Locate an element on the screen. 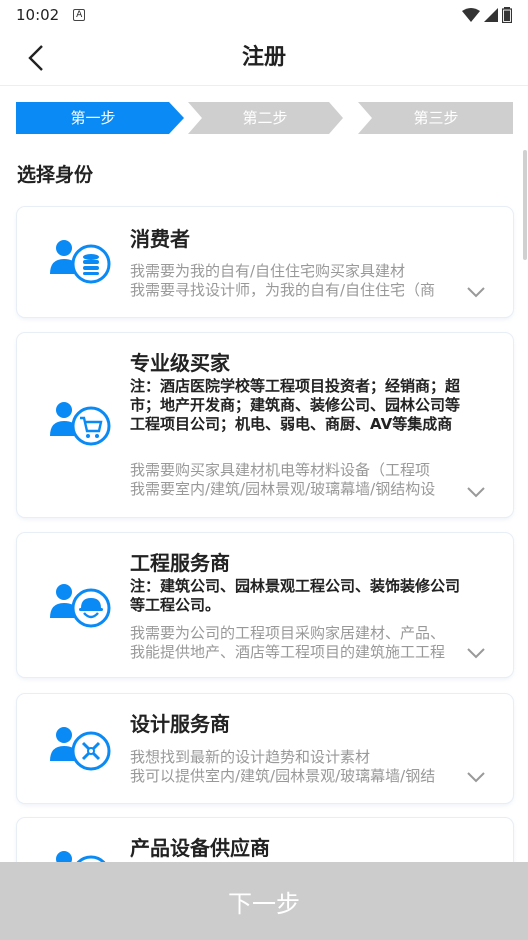  consumer-coins-icon is located at coordinates (80, 262).